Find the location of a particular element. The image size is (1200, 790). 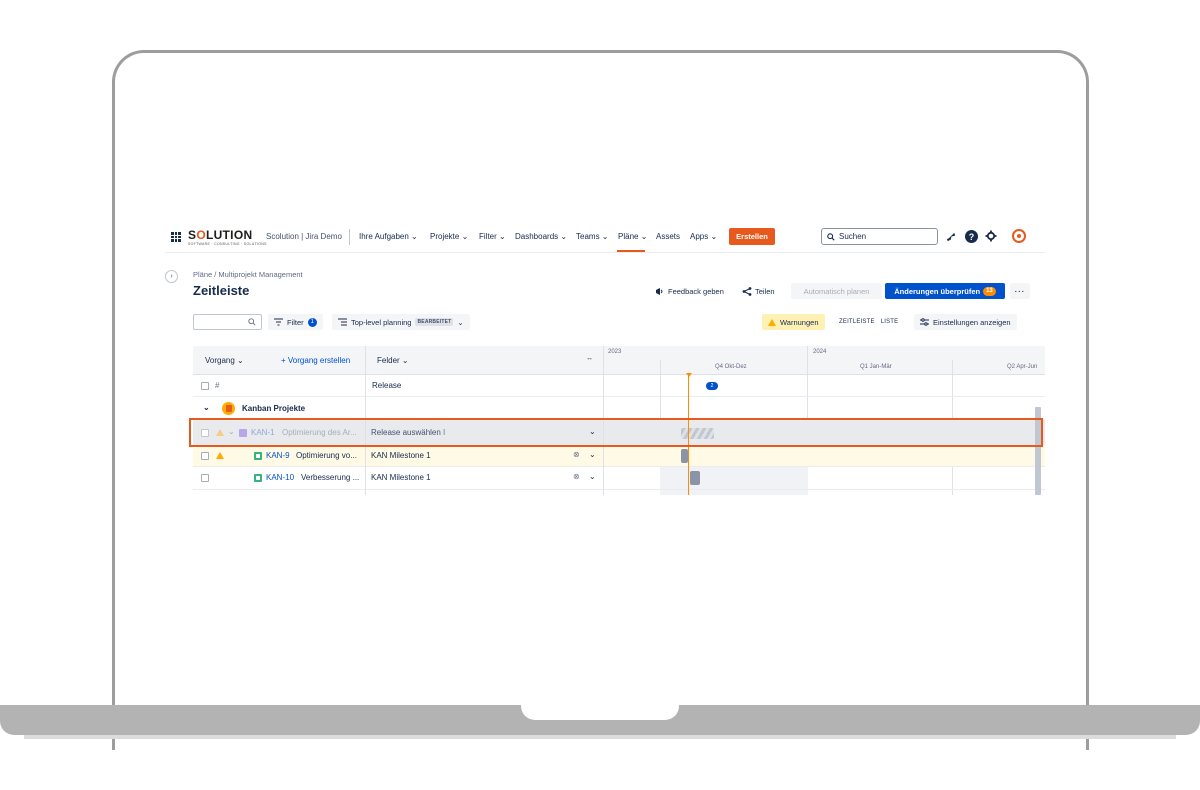

create-issue-button: + Vorgang erstellen is located at coordinates (315, 360).